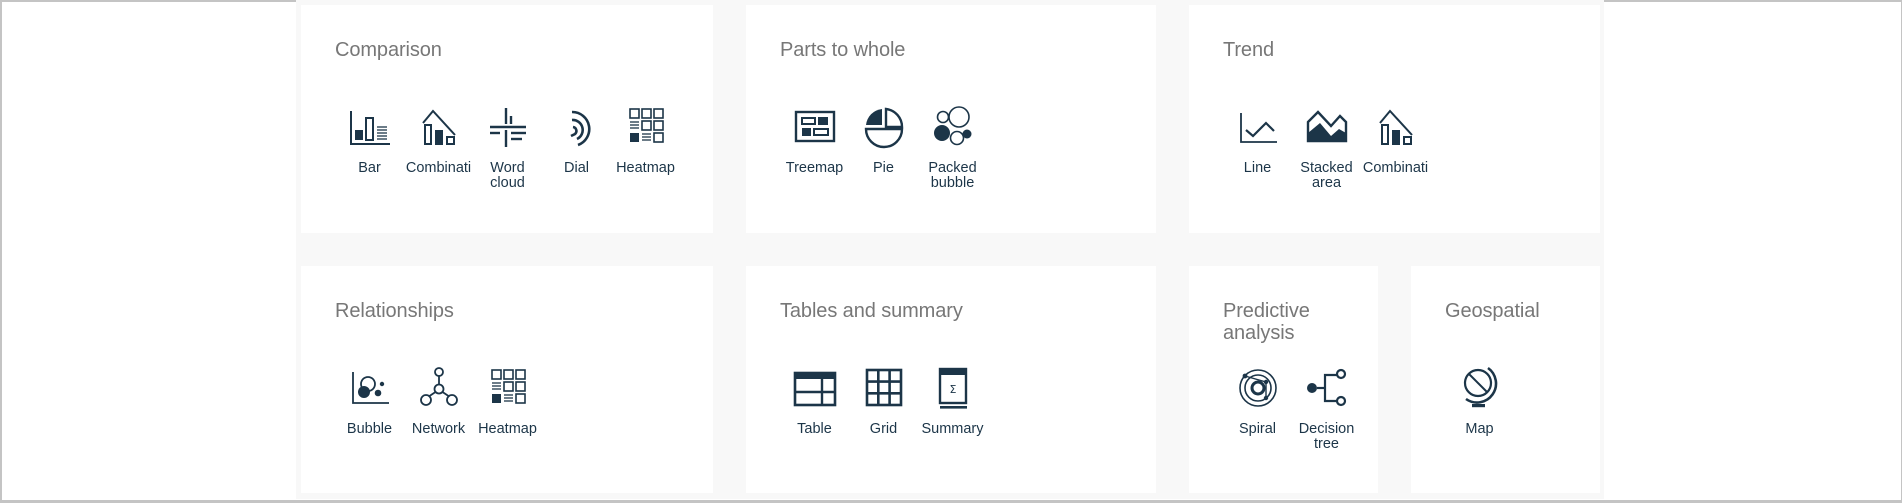 The width and height of the screenshot is (1902, 503). Describe the element at coordinates (388, 50) in the screenshot. I see `category-title: Comparison` at that location.